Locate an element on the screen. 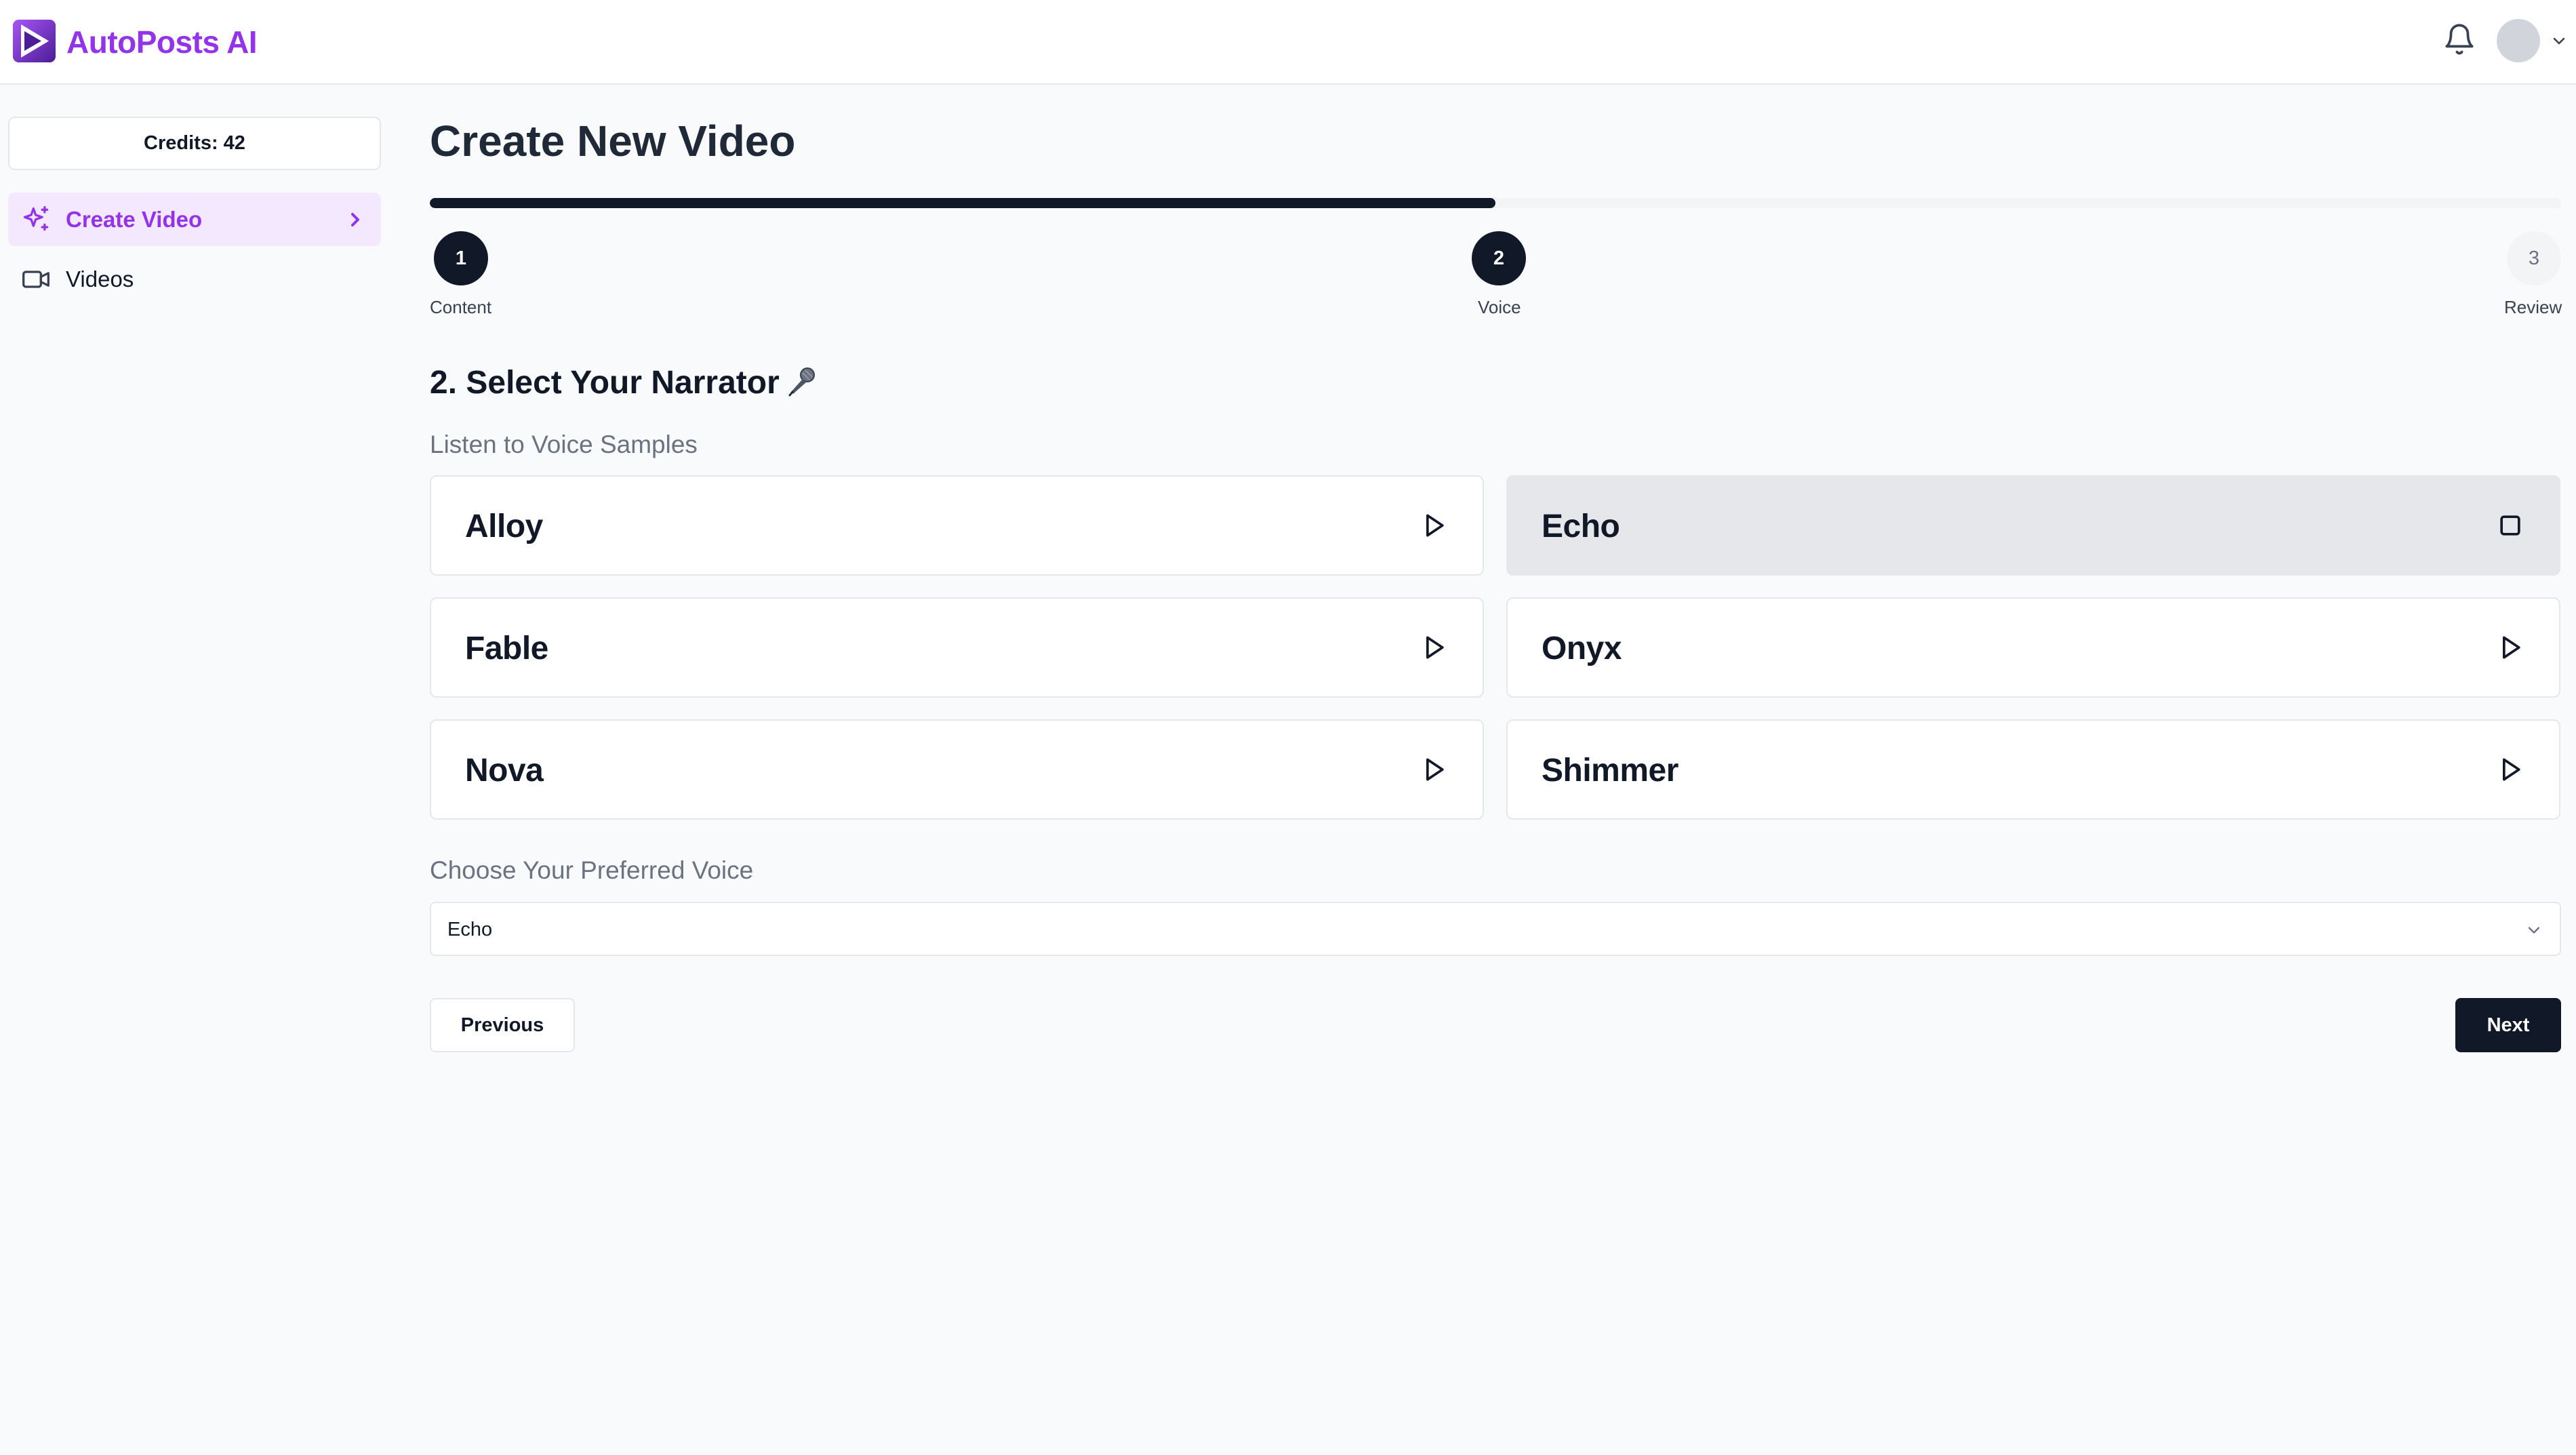  selected-voice-value: Echo is located at coordinates (470, 929).